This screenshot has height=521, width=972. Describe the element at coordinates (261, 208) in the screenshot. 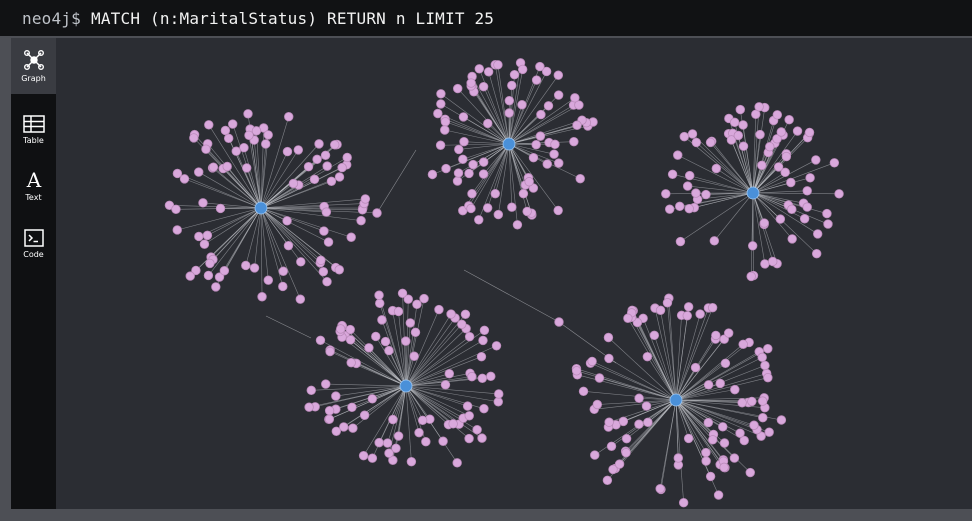

I see `status-node` at that location.